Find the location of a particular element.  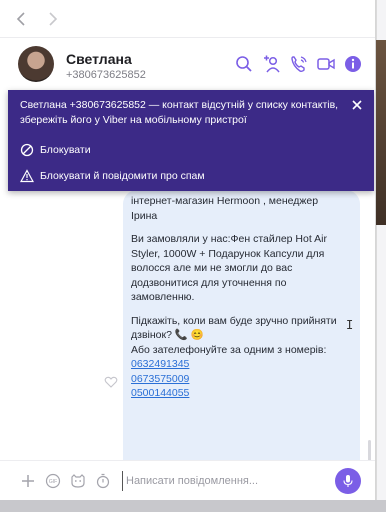

contact-name: Светлана is located at coordinates (99, 59).